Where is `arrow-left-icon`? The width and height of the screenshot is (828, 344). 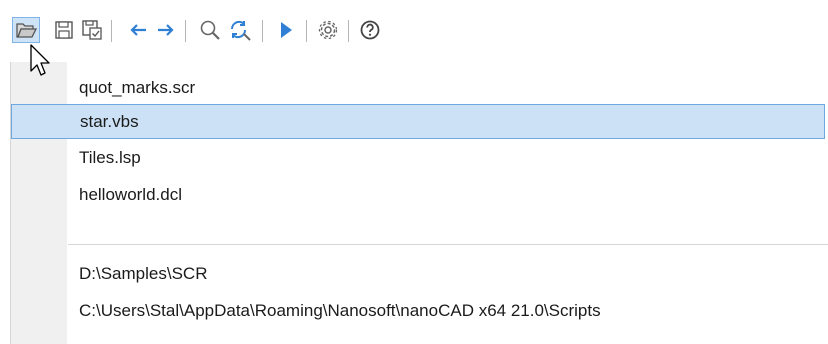 arrow-left-icon is located at coordinates (138, 30).